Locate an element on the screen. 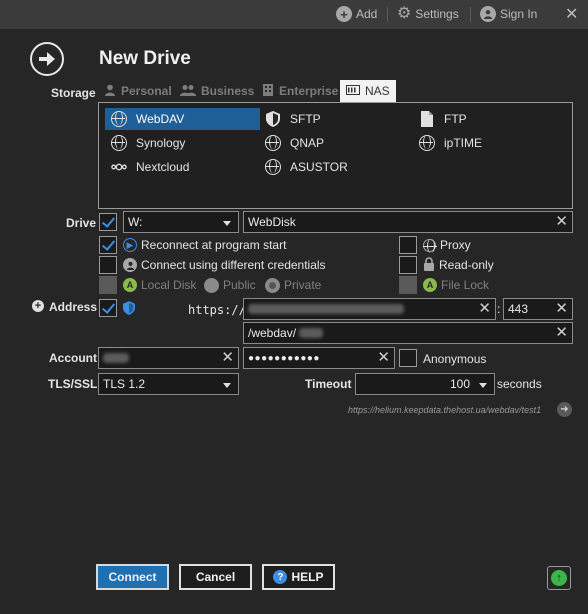 Image resolution: width=588 pixels, height=614 pixels. host-input: ✕ is located at coordinates (369, 309).